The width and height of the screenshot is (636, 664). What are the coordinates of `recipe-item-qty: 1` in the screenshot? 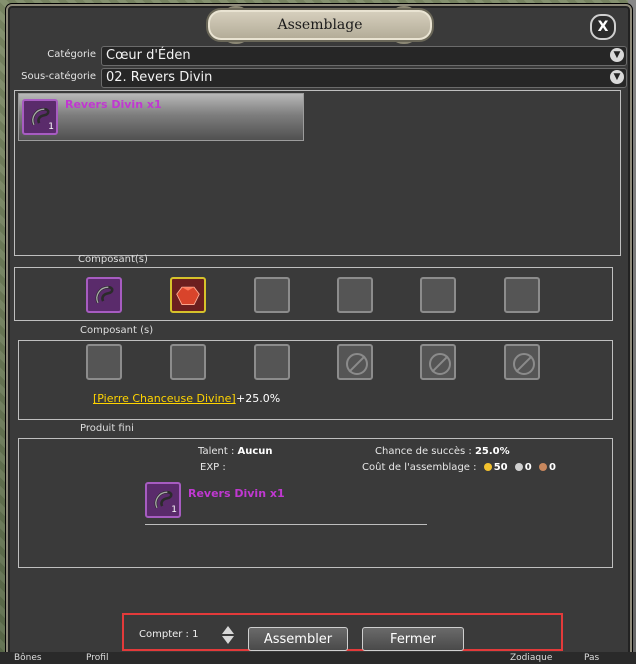 It's located at (51, 127).